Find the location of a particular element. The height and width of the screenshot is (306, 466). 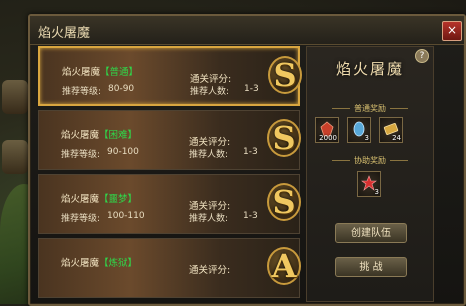

challenge-button: 挑 战 is located at coordinates (371, 267).